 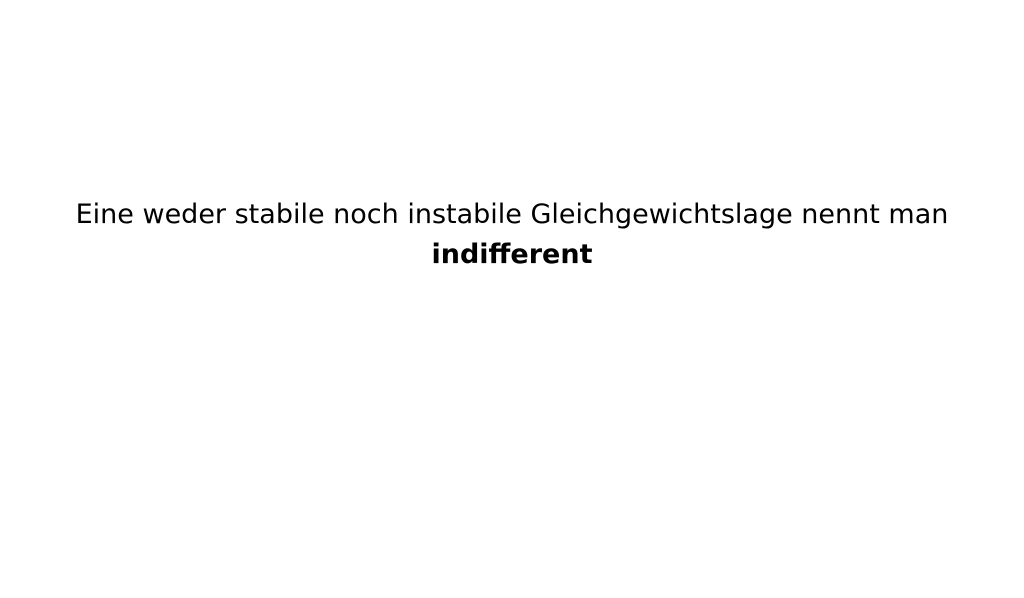 I want to click on defined-term: indifferent, so click(x=512, y=254).